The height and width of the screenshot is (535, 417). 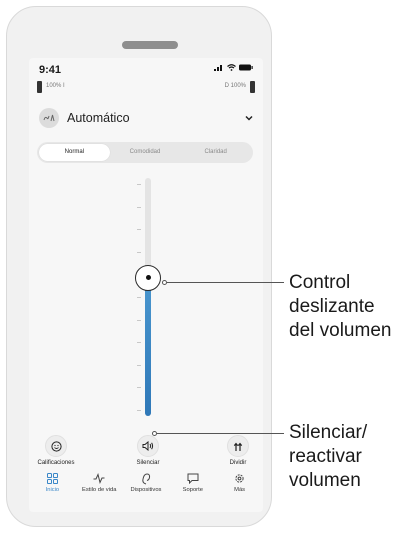 I want to click on nav-dispositivos: Dispositivos, so click(x=146, y=488).